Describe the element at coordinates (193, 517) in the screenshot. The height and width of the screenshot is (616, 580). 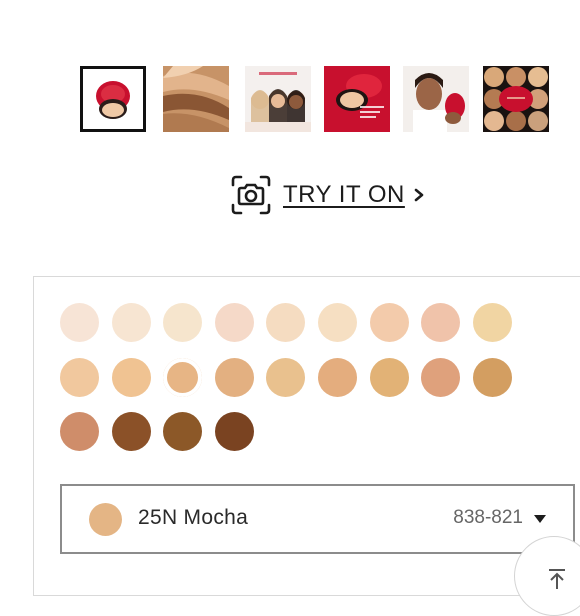
I see `selected-shade-name: 25N Mocha` at that location.